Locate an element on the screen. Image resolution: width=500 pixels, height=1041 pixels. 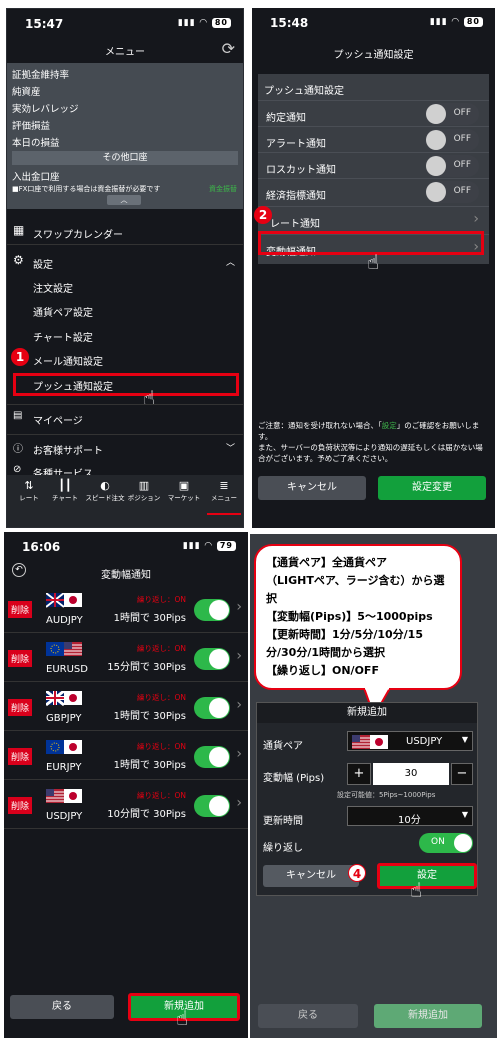
menu-services: ⊘ 各種サービス is located at coordinates (125, 468).